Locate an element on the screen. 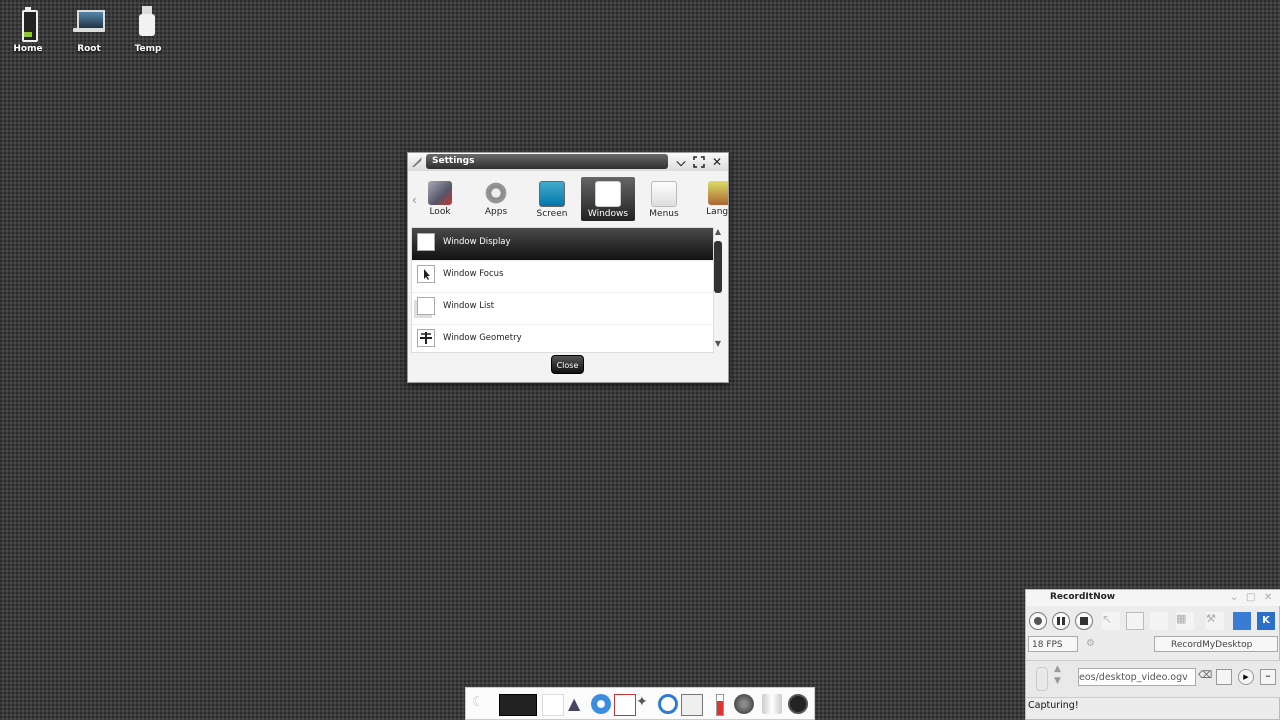  usb-drive-icon is located at coordinates (148, 23).